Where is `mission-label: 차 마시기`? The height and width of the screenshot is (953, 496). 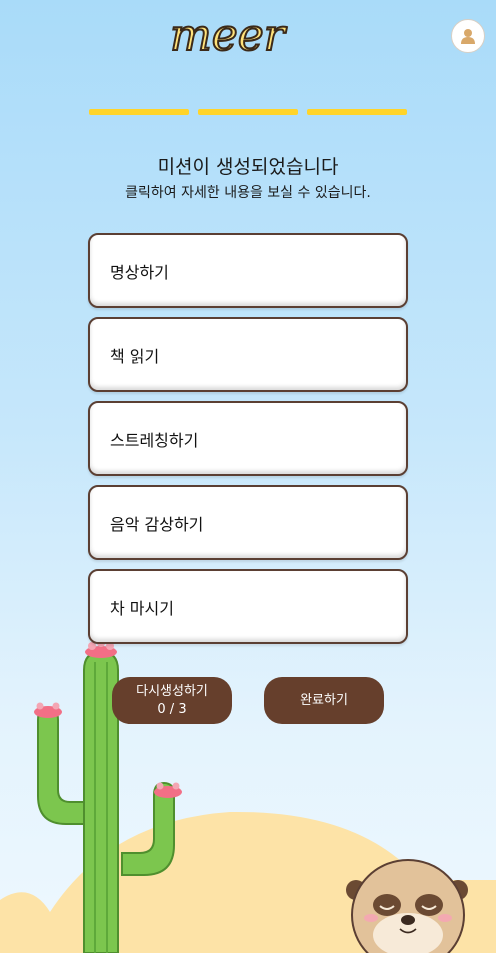 mission-label: 차 마시기 is located at coordinates (142, 608).